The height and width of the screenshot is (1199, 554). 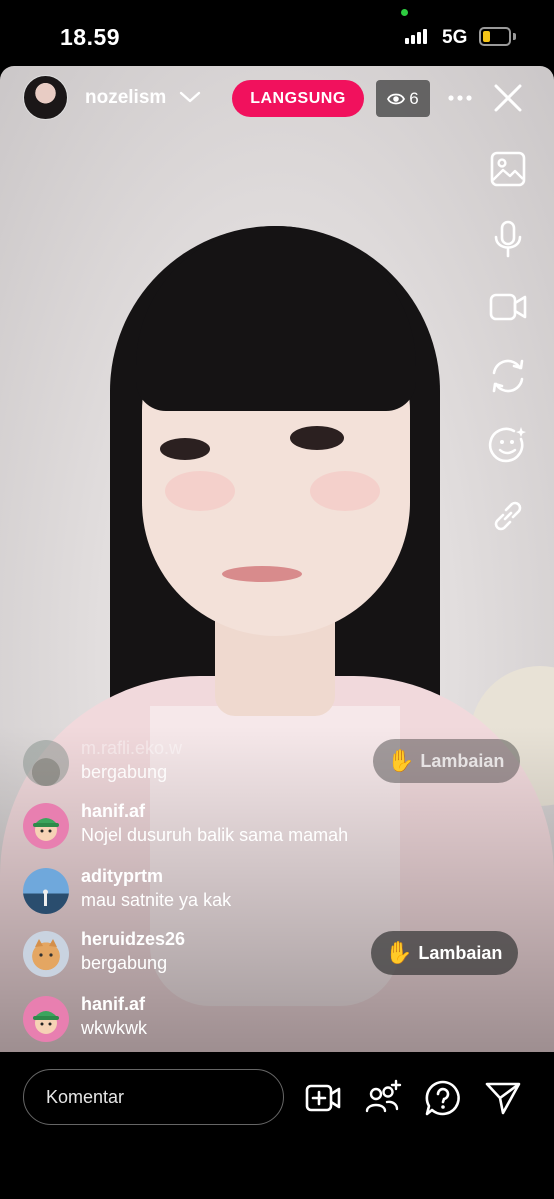 What do you see at coordinates (277, 33) in the screenshot?
I see `status-bar: 18.59 5G` at bounding box center [277, 33].